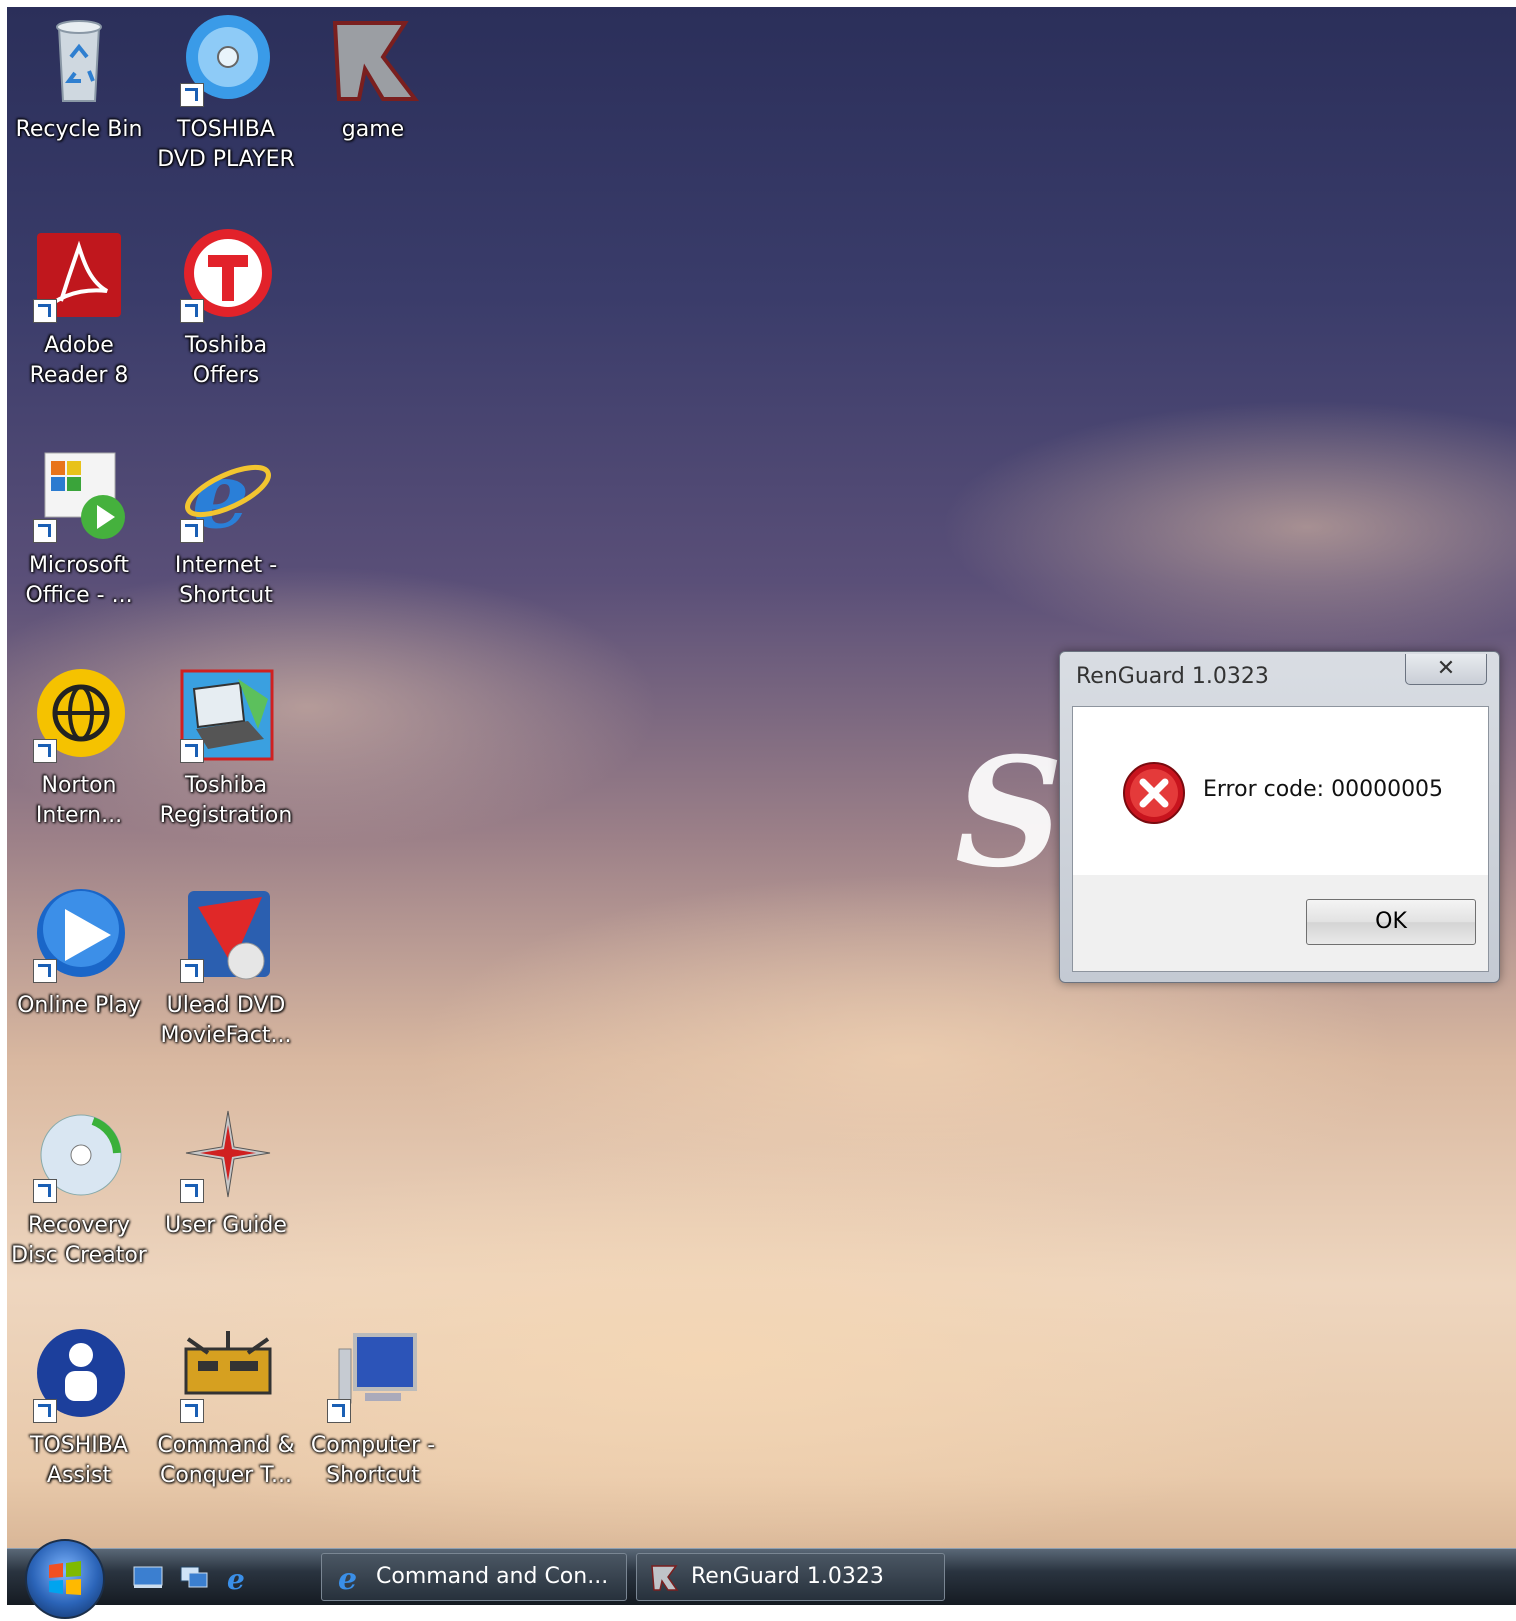 This screenshot has width=1516, height=1621. I want to click on desktop-icon-label: Adobe Reader 8, so click(79, 360).